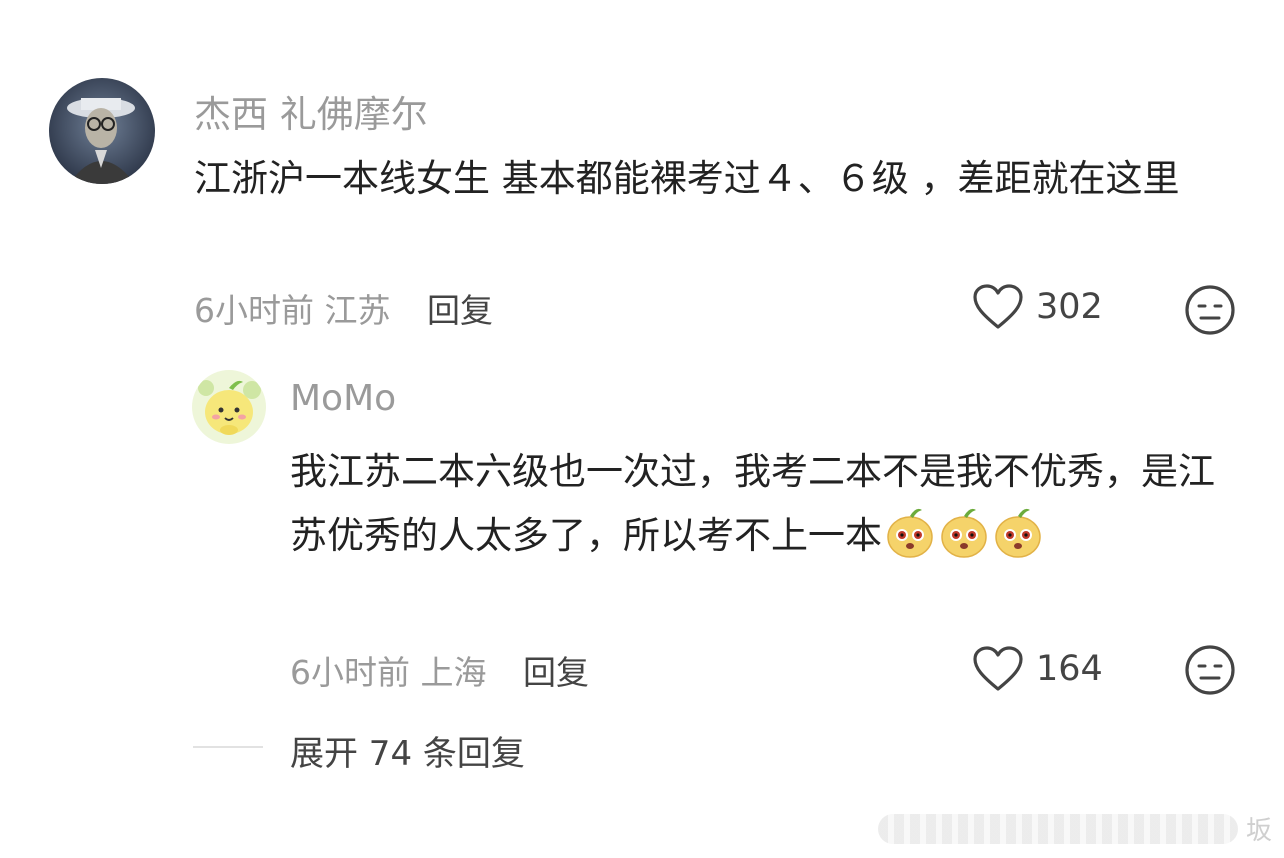 The image size is (1284, 858). Describe the element at coordinates (453, 672) in the screenshot. I see `reply-location: 上海` at that location.